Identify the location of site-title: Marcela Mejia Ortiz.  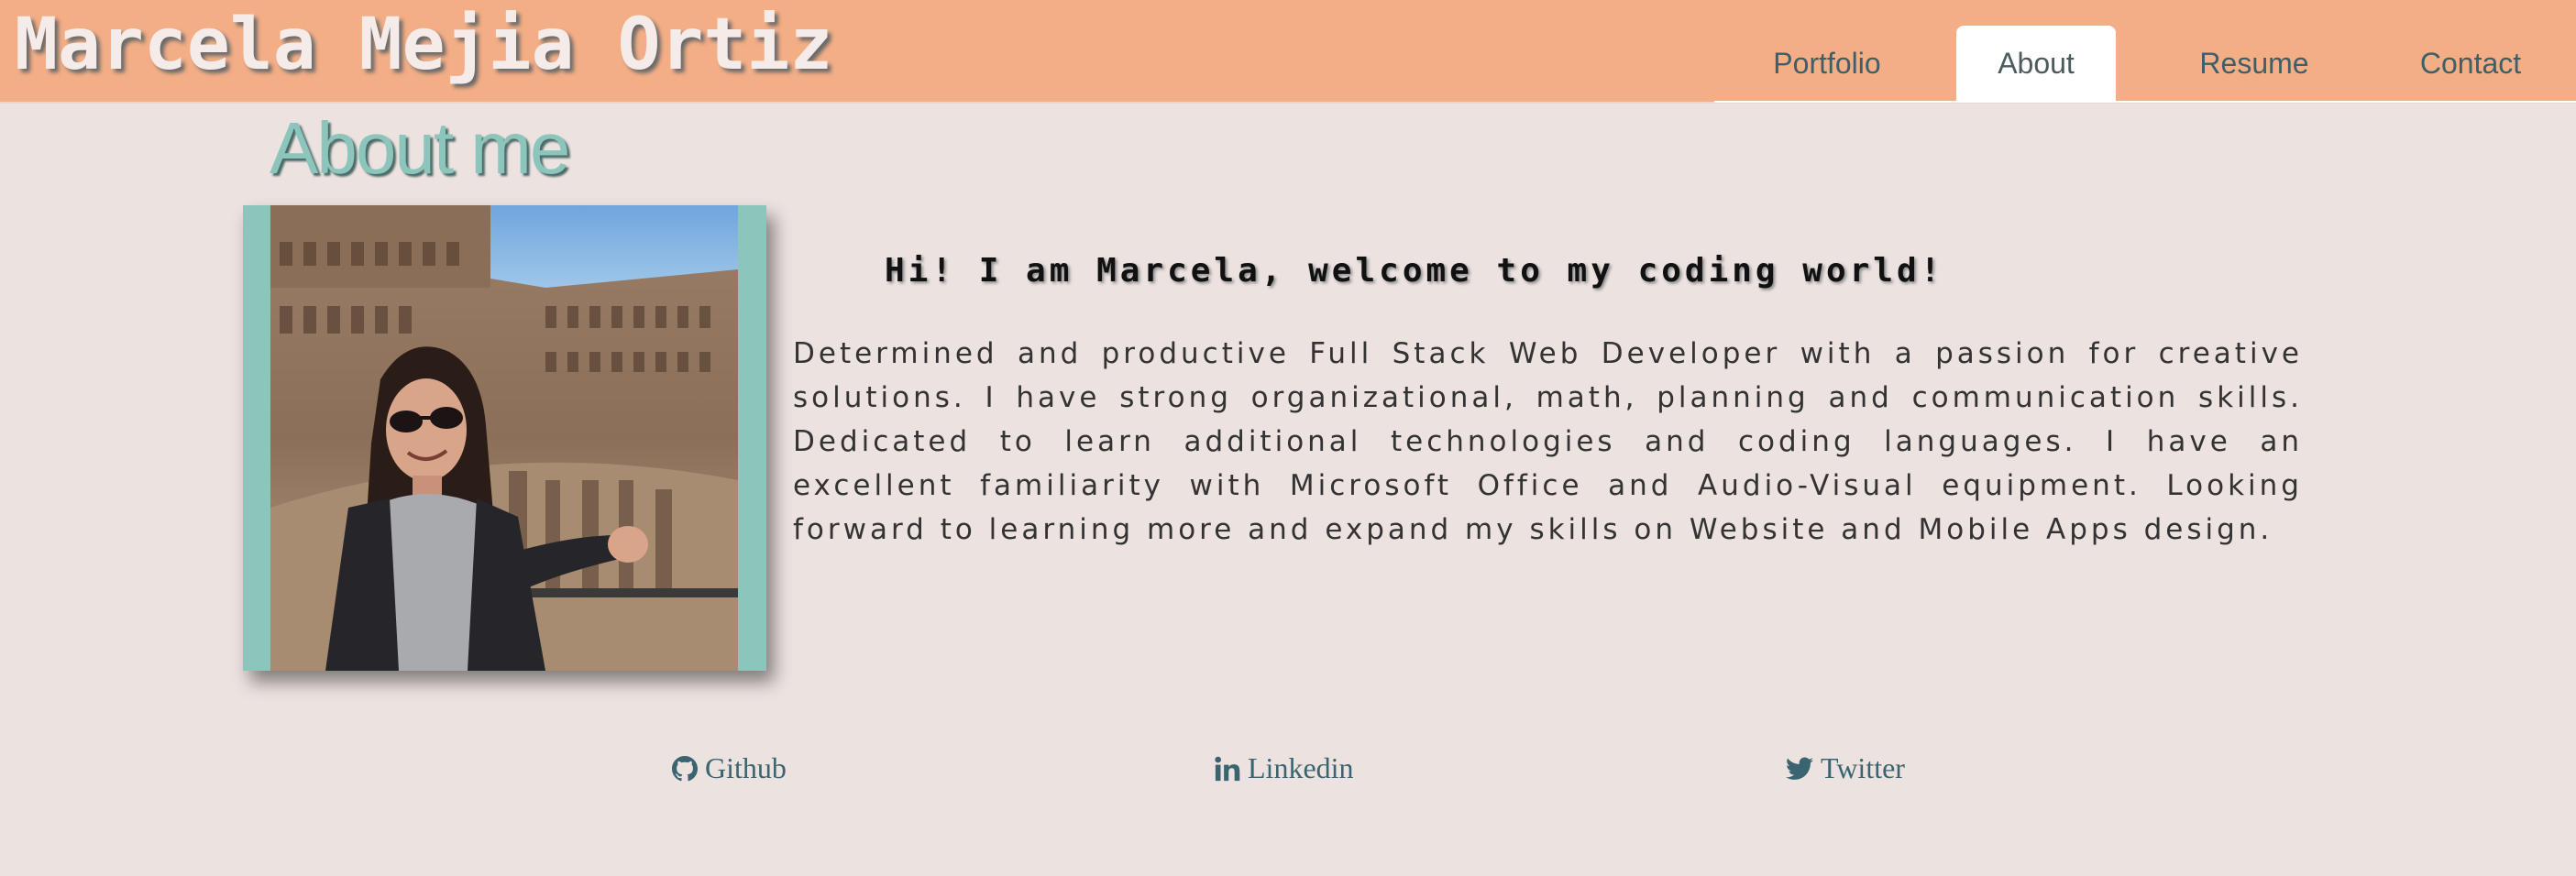
(424, 45).